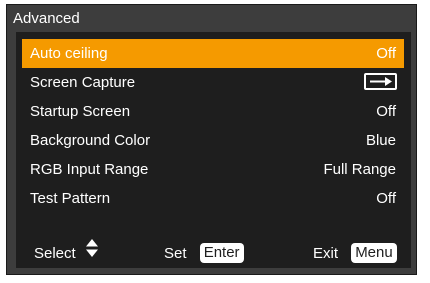  Describe the element at coordinates (89, 169) in the screenshot. I see `menu-item-label: RGB Input Range` at that location.